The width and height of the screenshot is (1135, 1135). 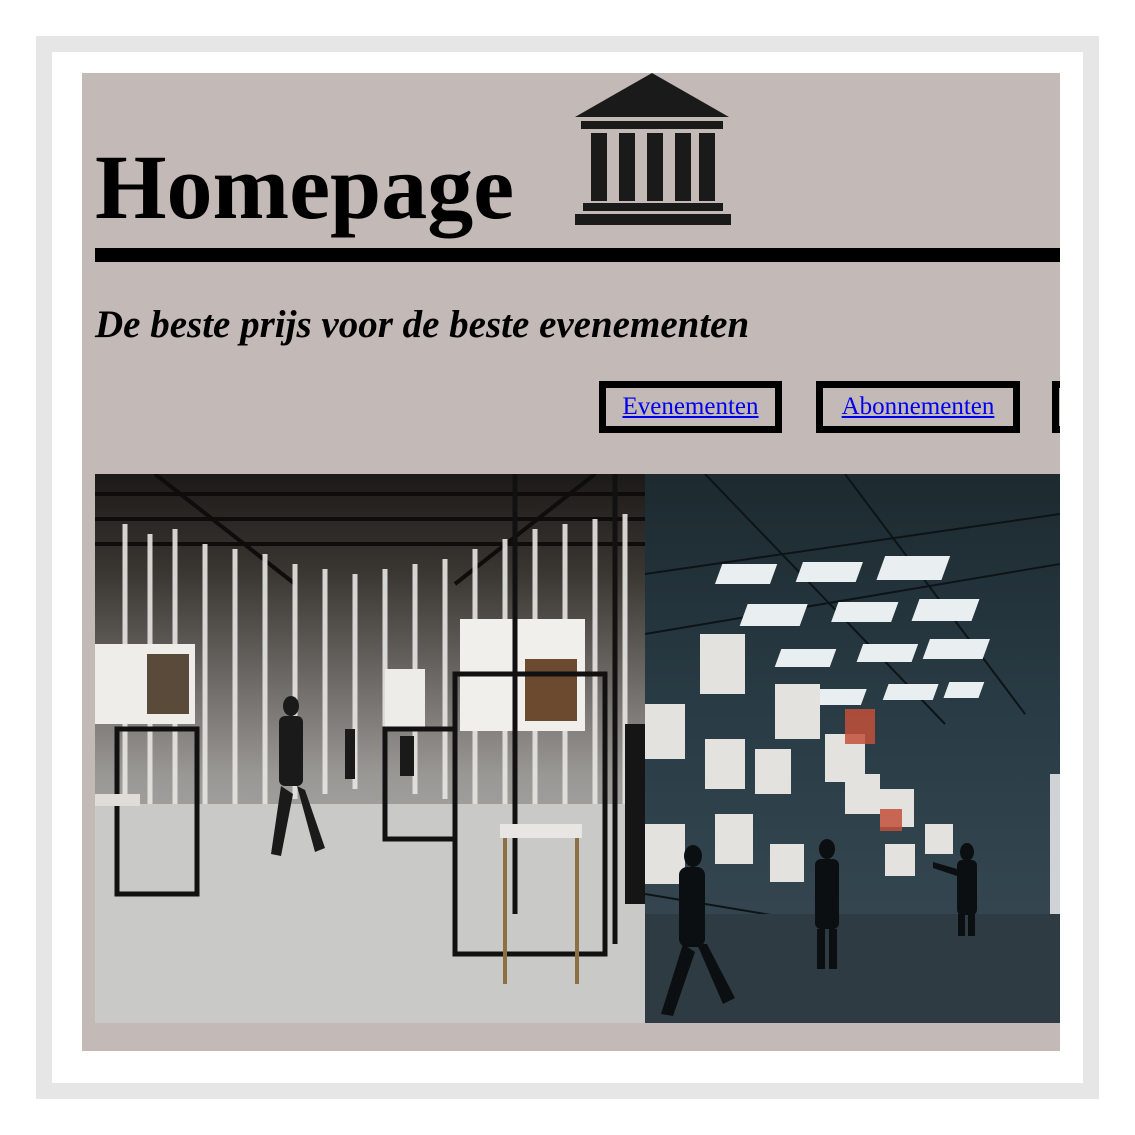 I want to click on nav-item-evenementen: Evenementen, so click(x=690, y=407).